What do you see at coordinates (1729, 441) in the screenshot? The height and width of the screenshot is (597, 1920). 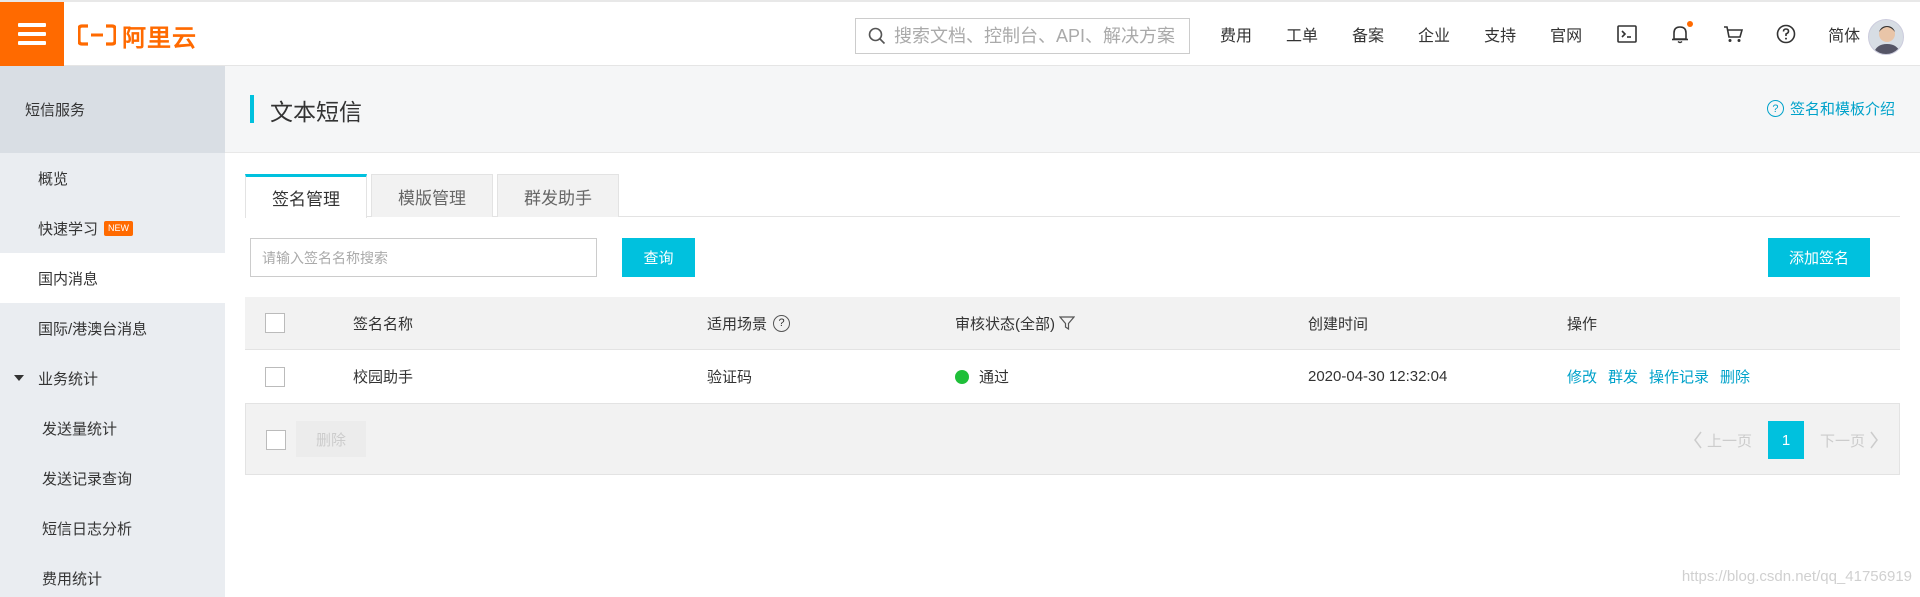 I see `prev-page-label: 上一页` at bounding box center [1729, 441].